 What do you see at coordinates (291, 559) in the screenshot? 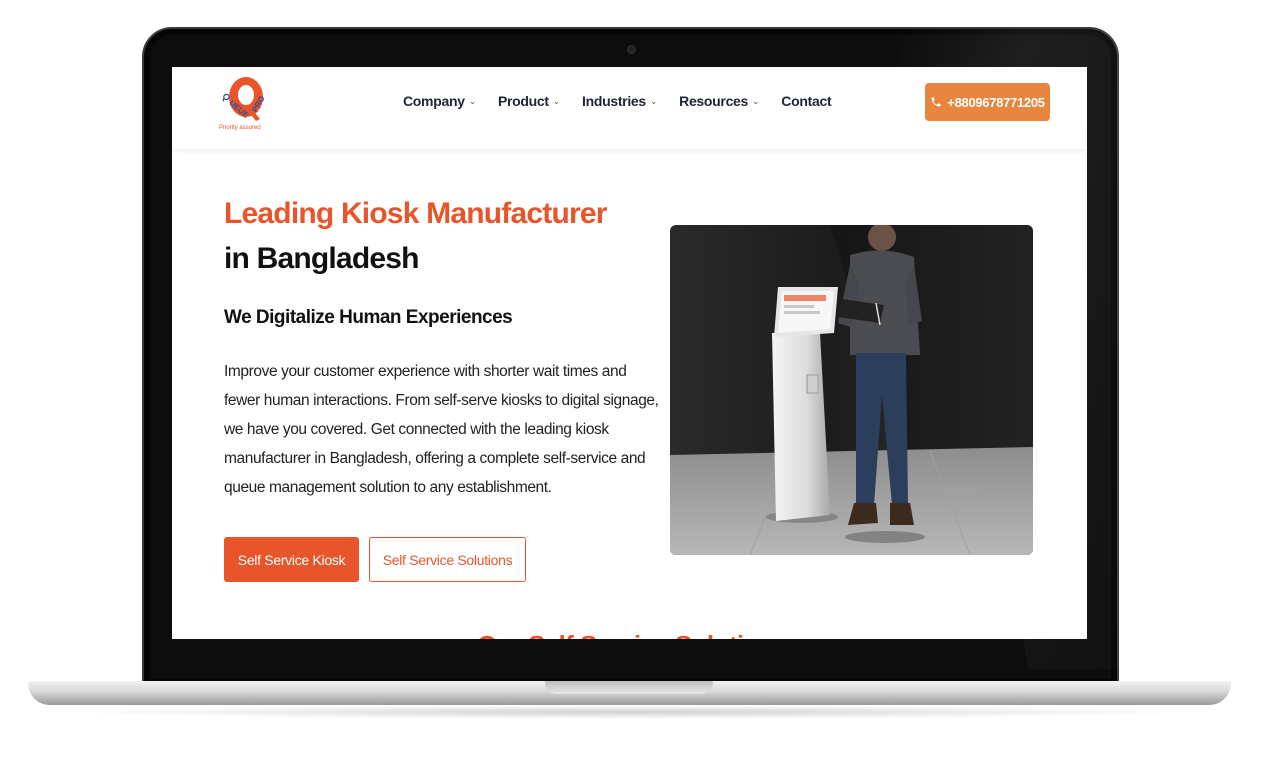
I see `self-service-kiosk-button: Self Service Kiosk` at bounding box center [291, 559].